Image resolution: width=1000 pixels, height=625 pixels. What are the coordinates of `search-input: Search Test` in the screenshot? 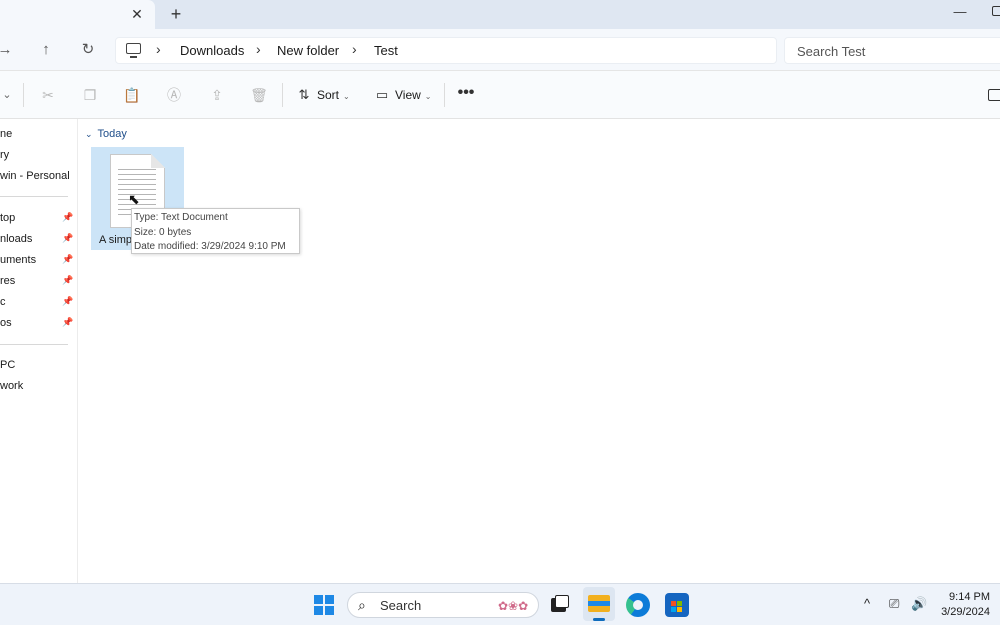 It's located at (892, 50).